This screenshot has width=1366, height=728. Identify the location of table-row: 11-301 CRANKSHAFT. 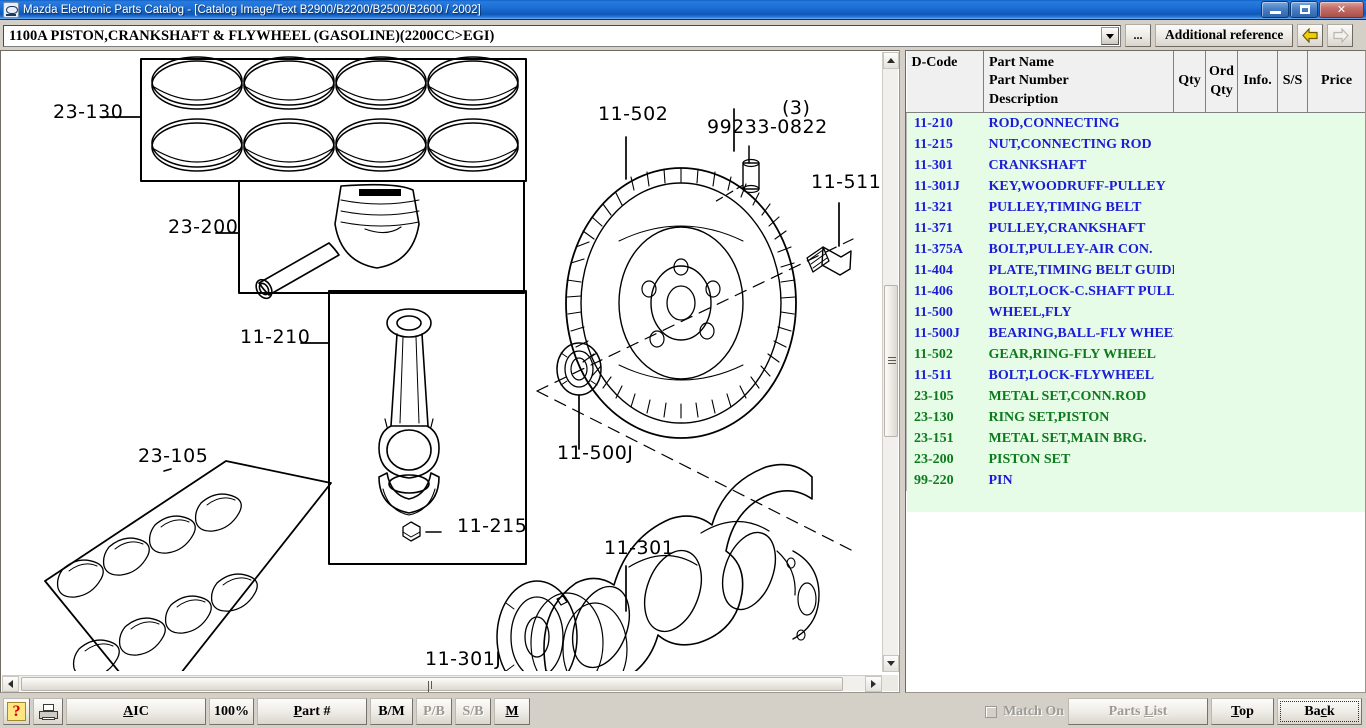
(1135, 166).